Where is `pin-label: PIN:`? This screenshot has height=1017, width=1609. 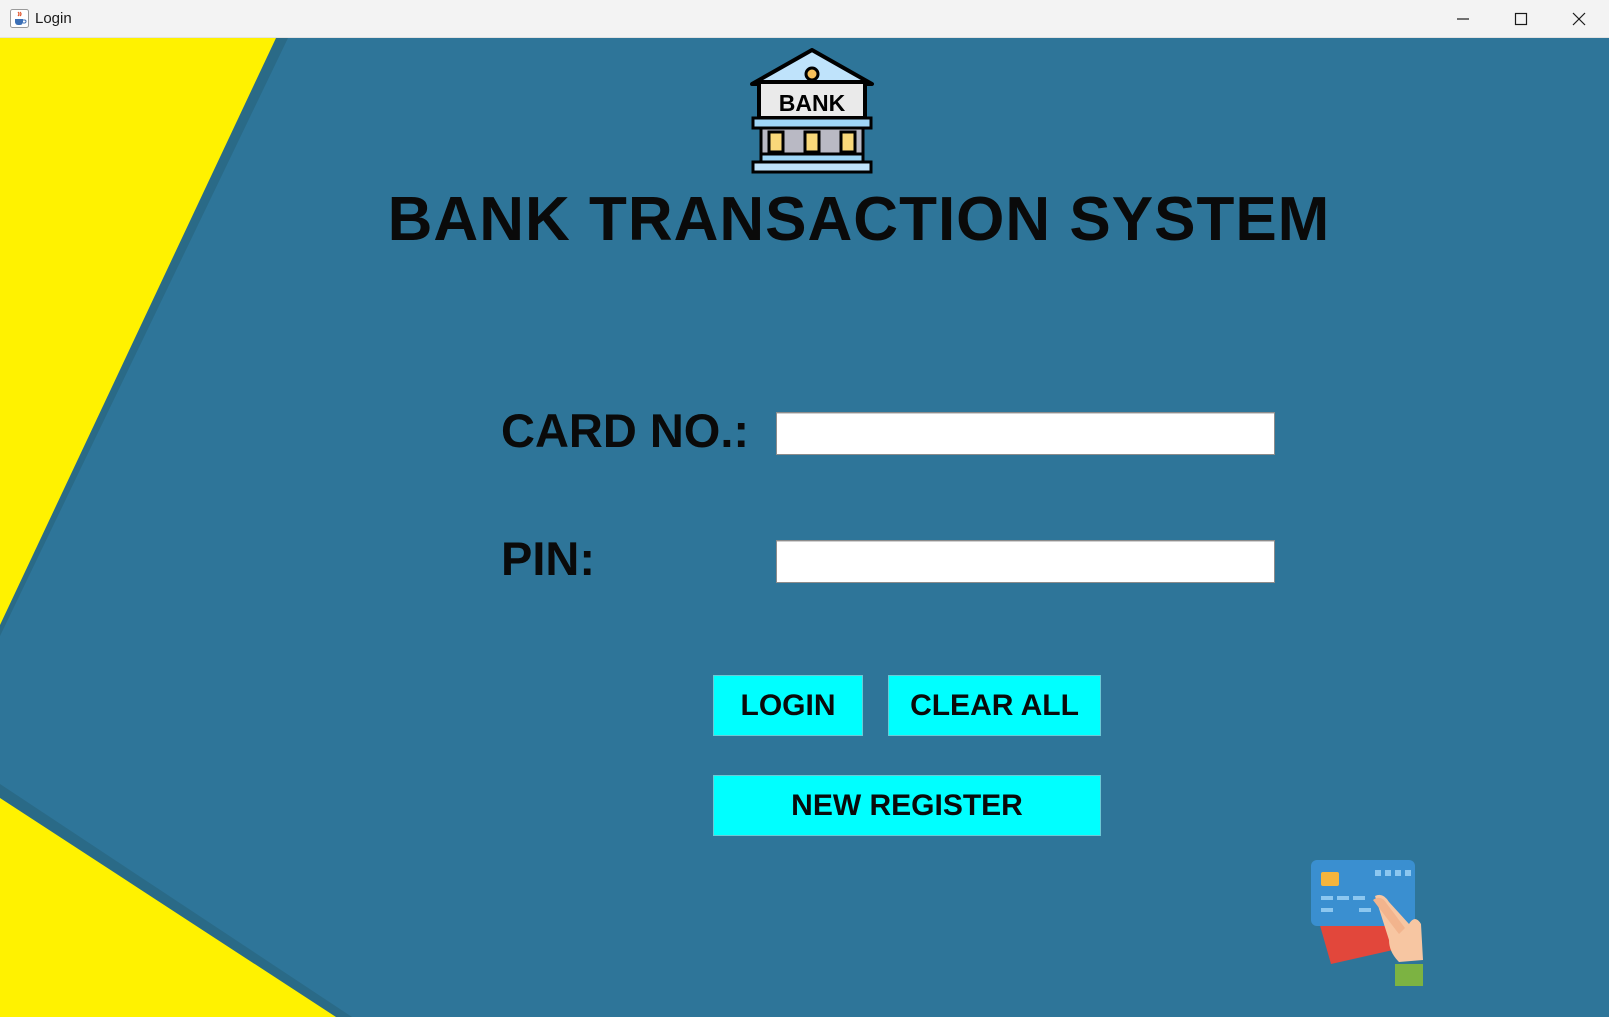
pin-label: PIN: is located at coordinates (548, 558).